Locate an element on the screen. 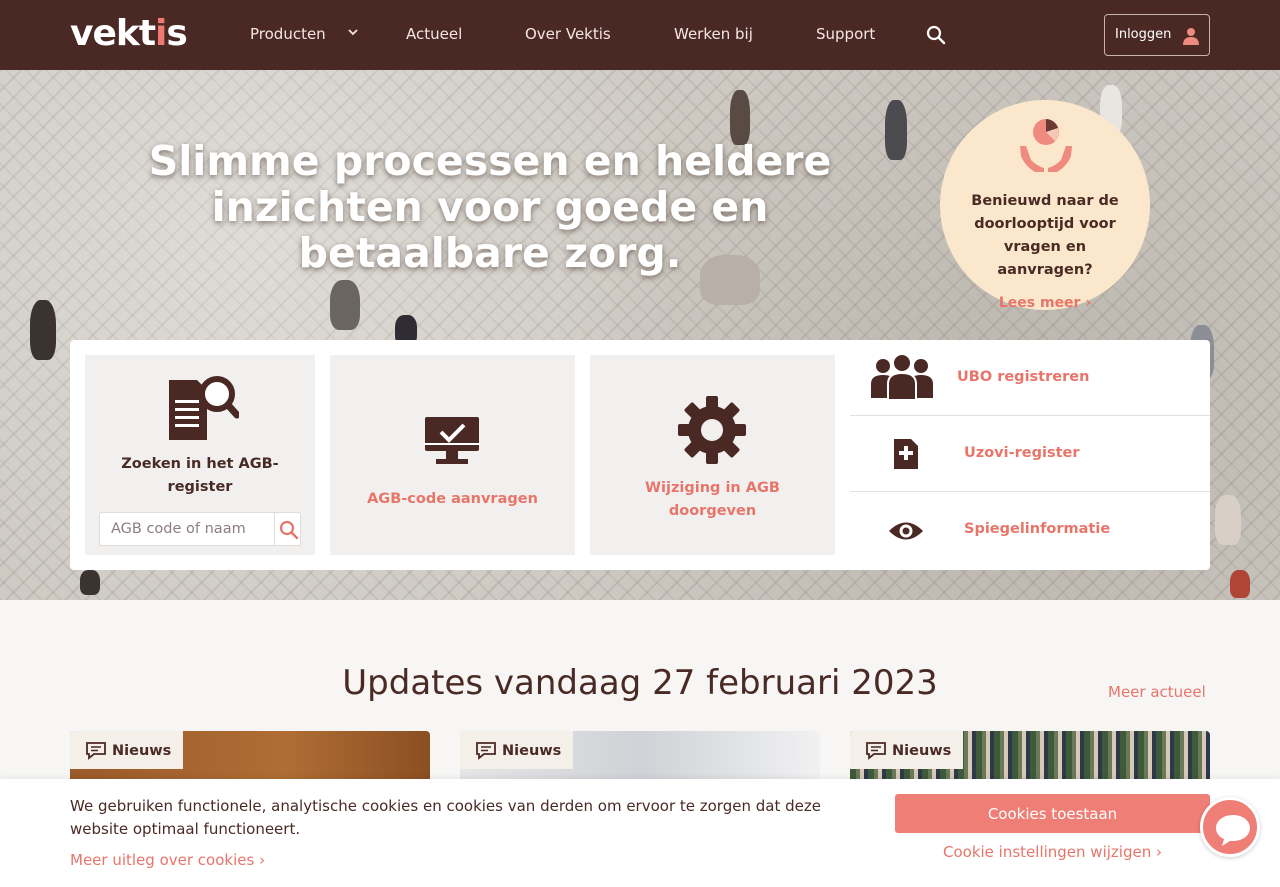 This screenshot has height=887, width=1280. agb-request-tile: AGB-code aanvragen is located at coordinates (452, 455).